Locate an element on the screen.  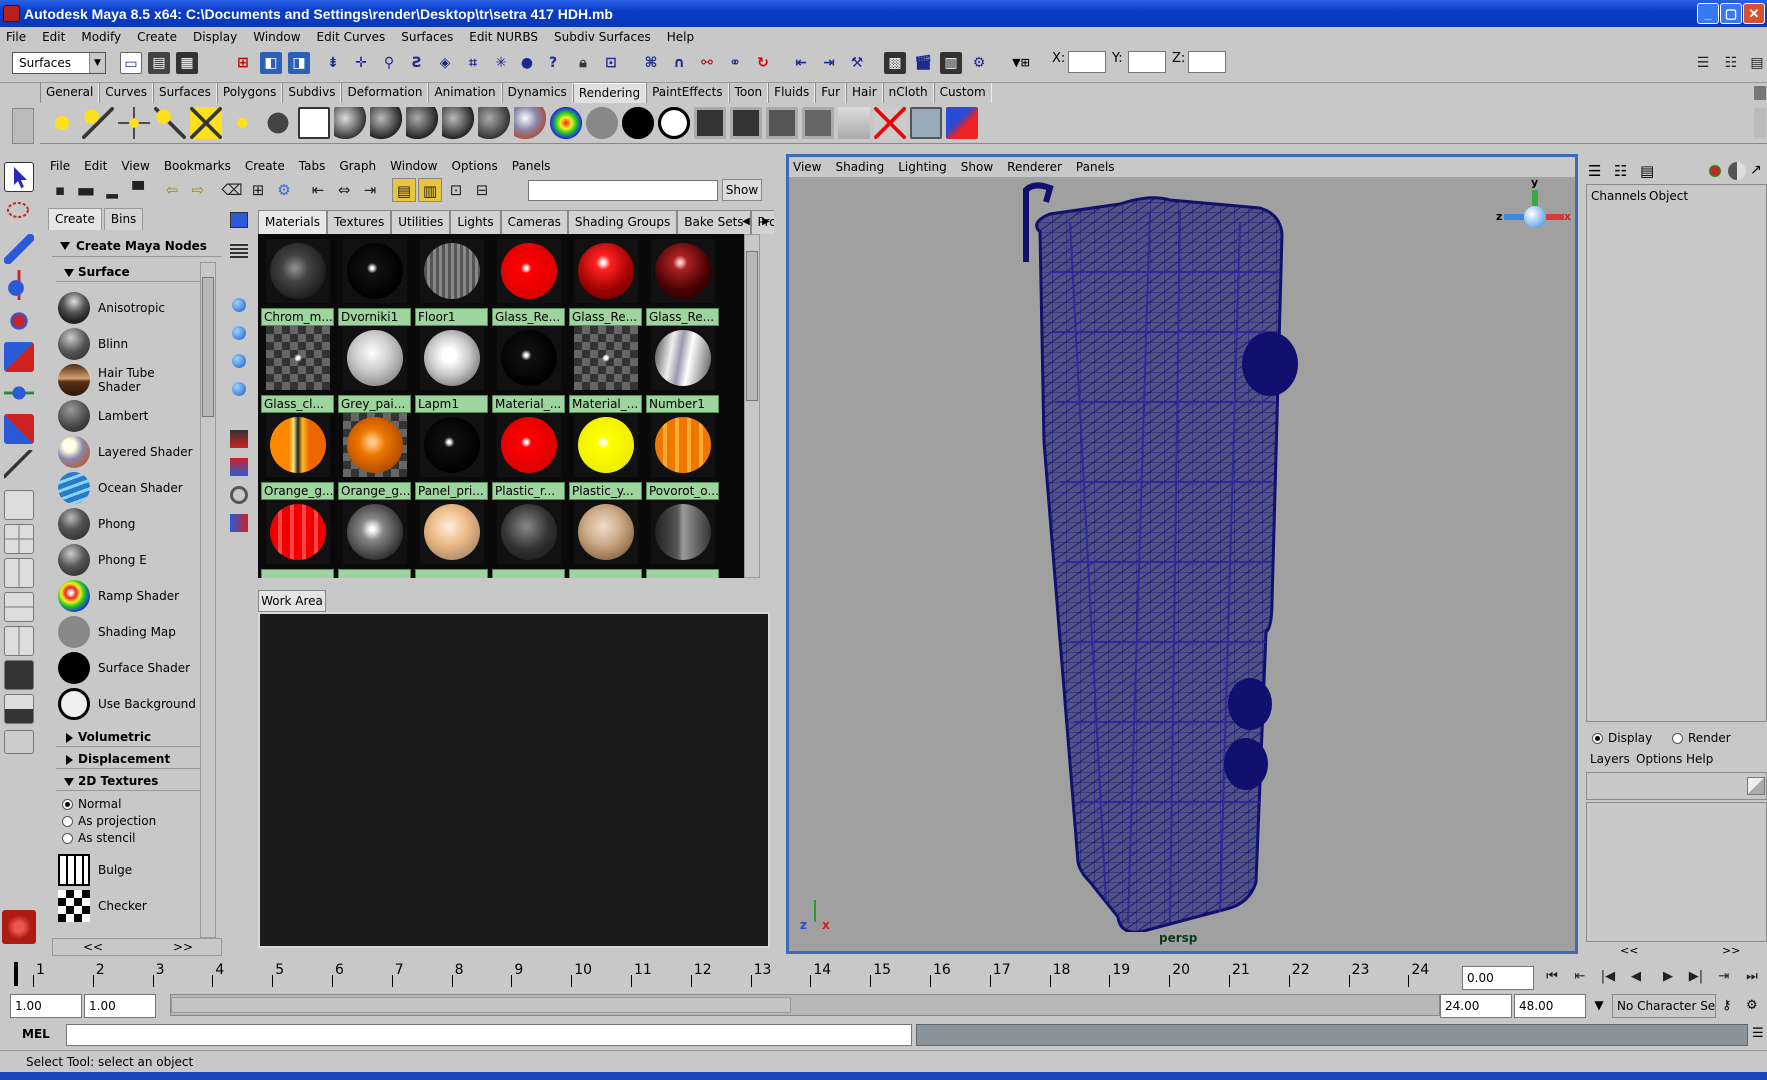
ipr-render-icon: ▥ is located at coordinates (951, 63).